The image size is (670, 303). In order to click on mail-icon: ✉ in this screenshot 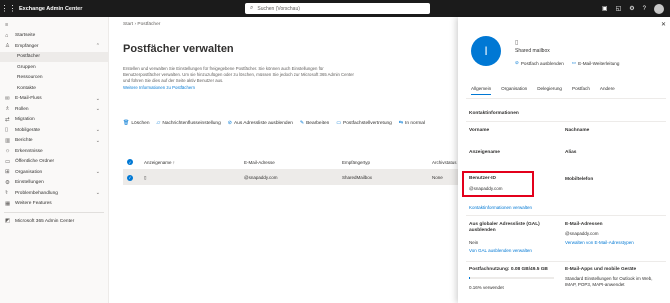, I will do `click(7, 98)`.